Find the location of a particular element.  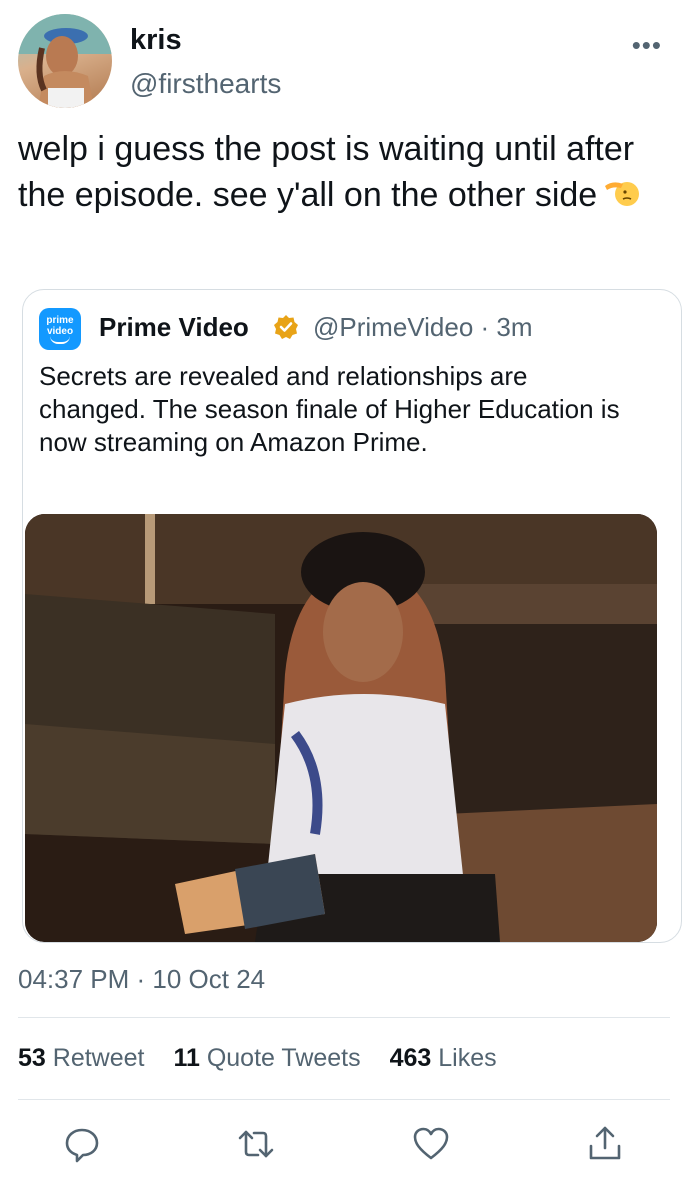

retweets-label: Retweet is located at coordinates (98, 1058).